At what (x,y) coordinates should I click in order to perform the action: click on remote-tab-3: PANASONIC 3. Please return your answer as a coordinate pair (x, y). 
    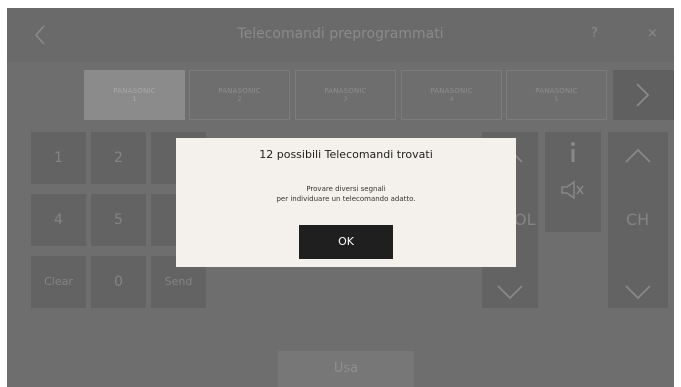
    Looking at the image, I should click on (345, 95).